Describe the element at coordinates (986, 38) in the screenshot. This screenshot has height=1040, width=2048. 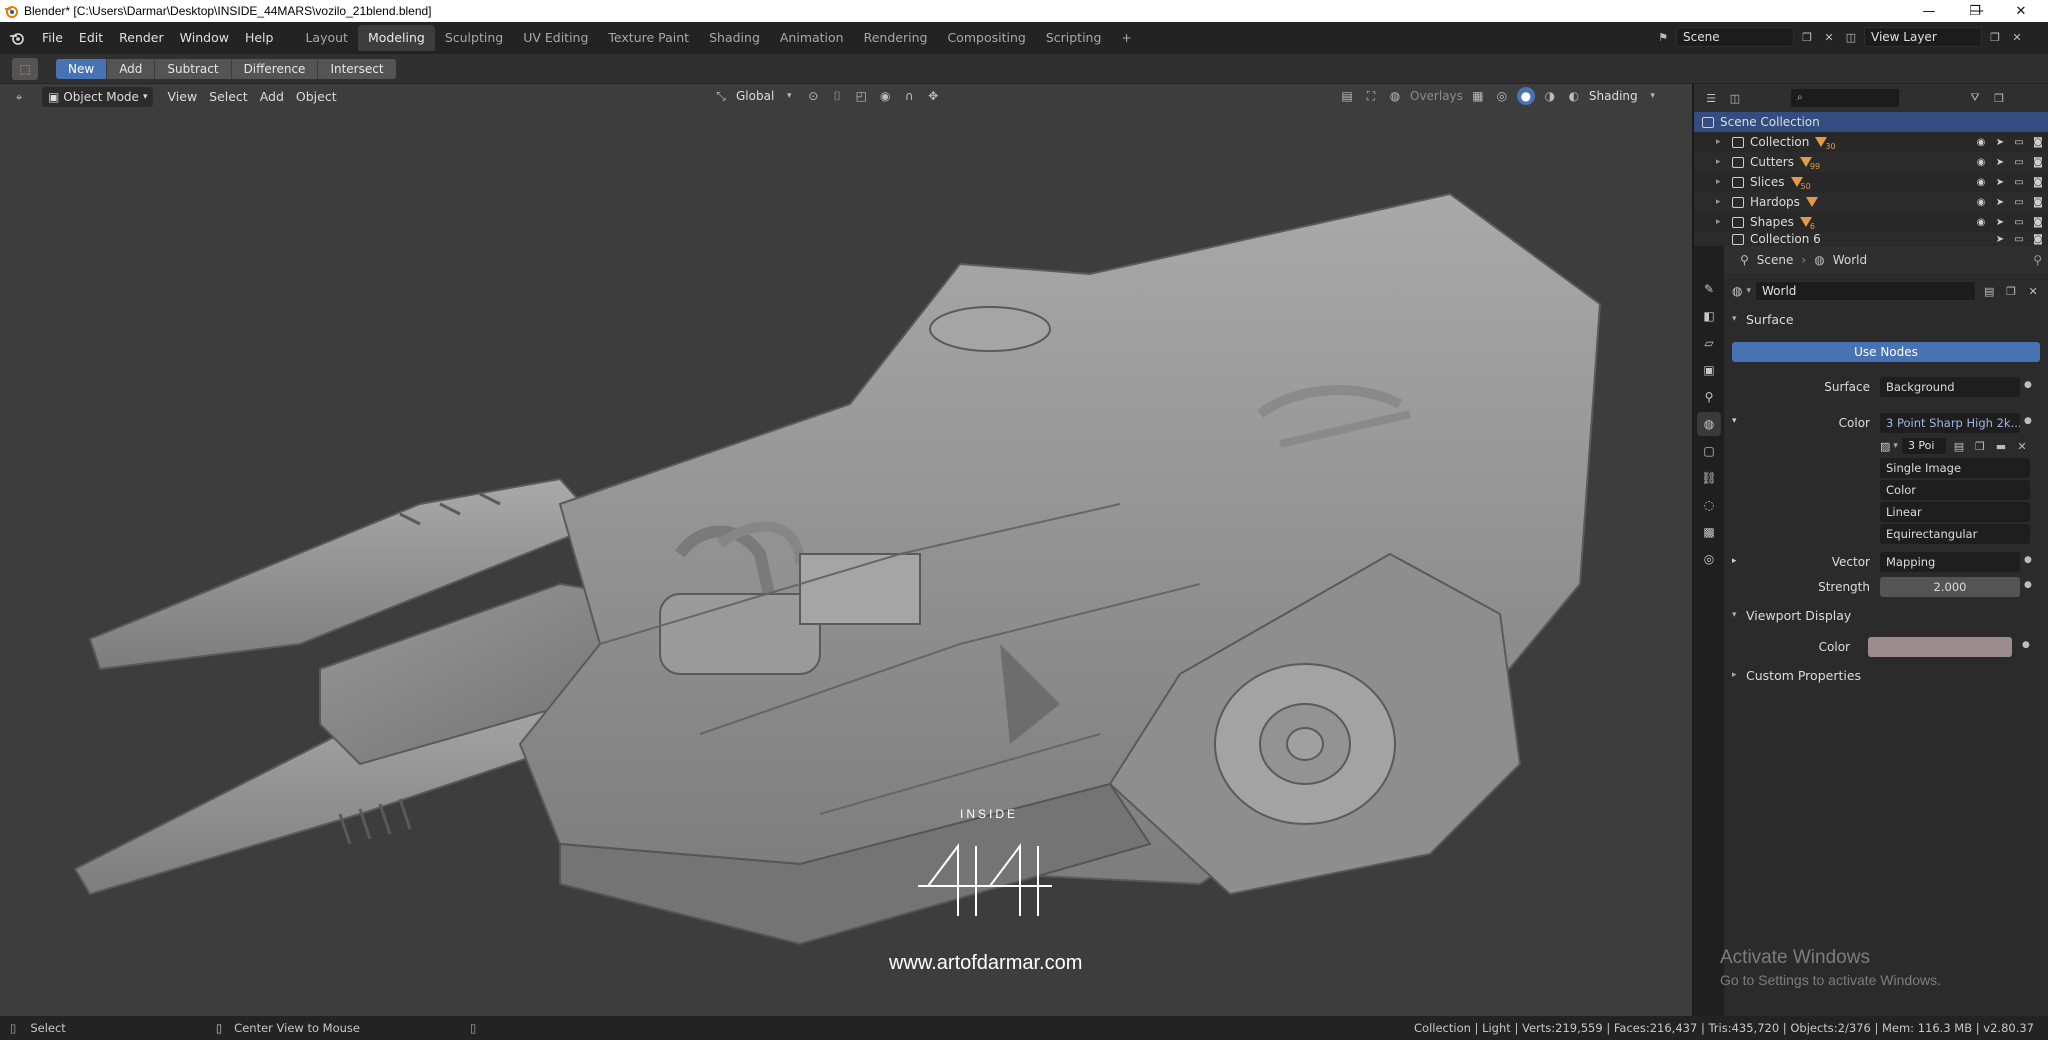
I see `tab-compositing: Compositing` at that location.